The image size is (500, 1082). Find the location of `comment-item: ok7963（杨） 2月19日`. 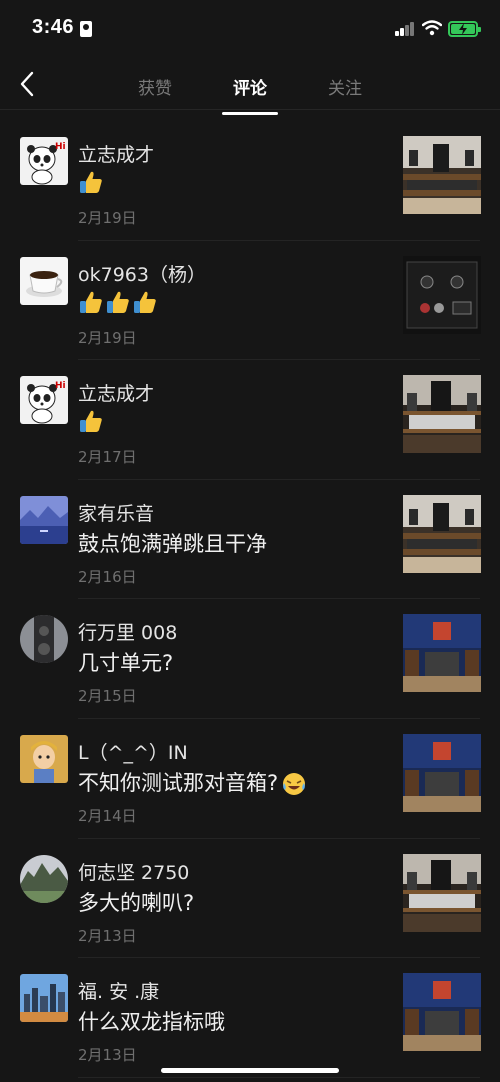

comment-item: ok7963（杨） 2月19日 is located at coordinates (250, 301).